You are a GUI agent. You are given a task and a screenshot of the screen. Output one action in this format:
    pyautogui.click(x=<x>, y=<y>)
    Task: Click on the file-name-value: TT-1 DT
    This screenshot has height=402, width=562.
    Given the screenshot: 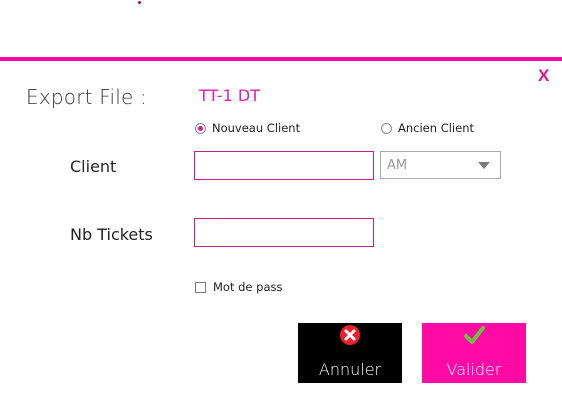 What is the action you would take?
    pyautogui.click(x=229, y=95)
    